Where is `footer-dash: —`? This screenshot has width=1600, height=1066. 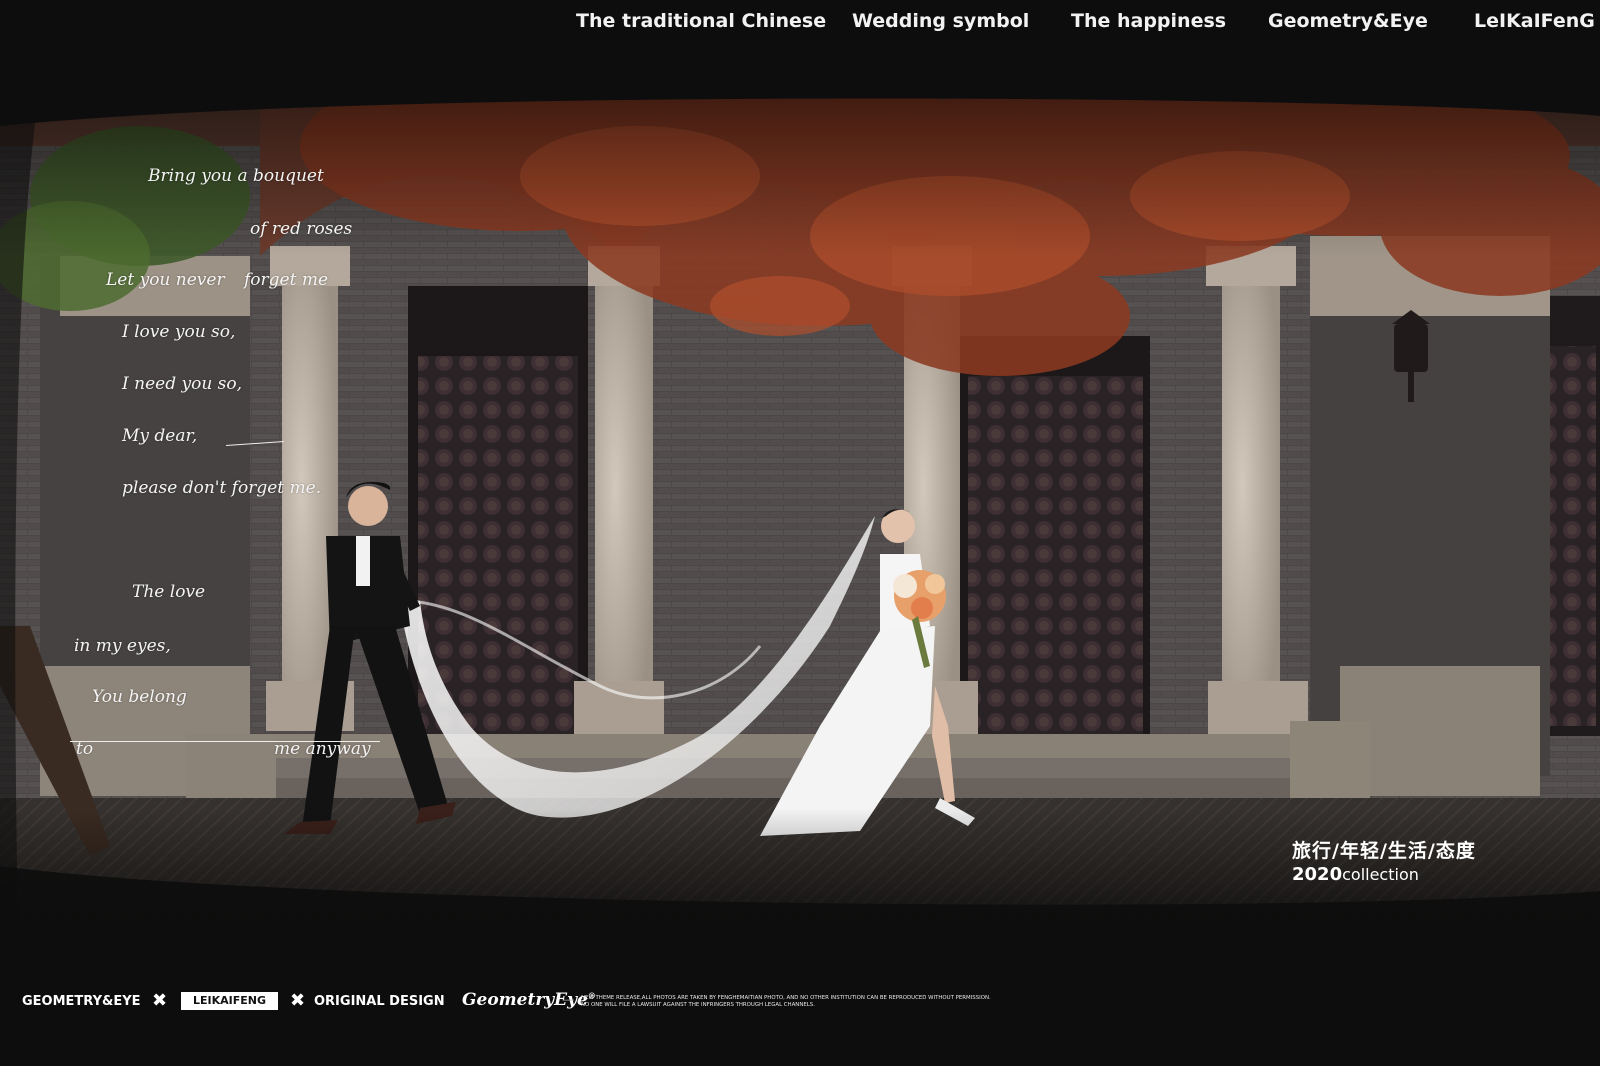
footer-dash: — is located at coordinates (568, 1000).